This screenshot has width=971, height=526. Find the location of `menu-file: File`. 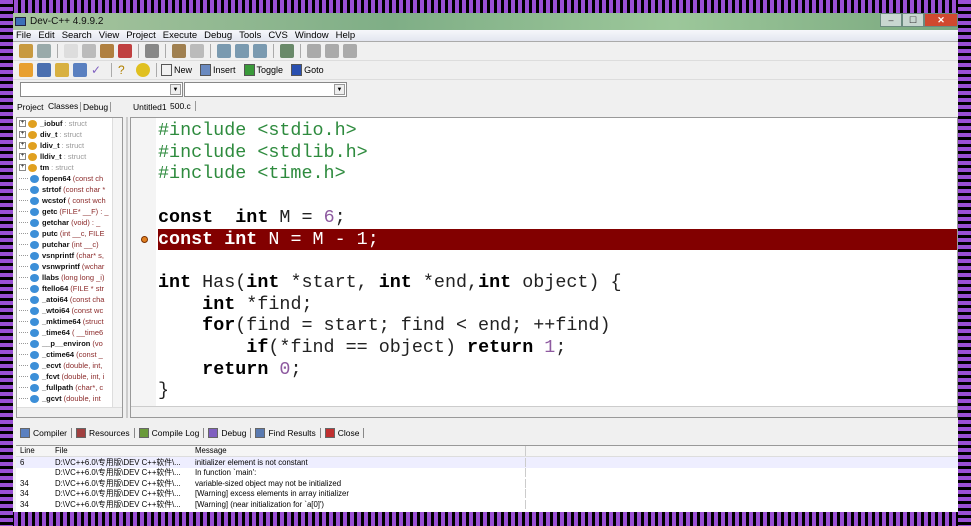

menu-file: File is located at coordinates (23, 35).